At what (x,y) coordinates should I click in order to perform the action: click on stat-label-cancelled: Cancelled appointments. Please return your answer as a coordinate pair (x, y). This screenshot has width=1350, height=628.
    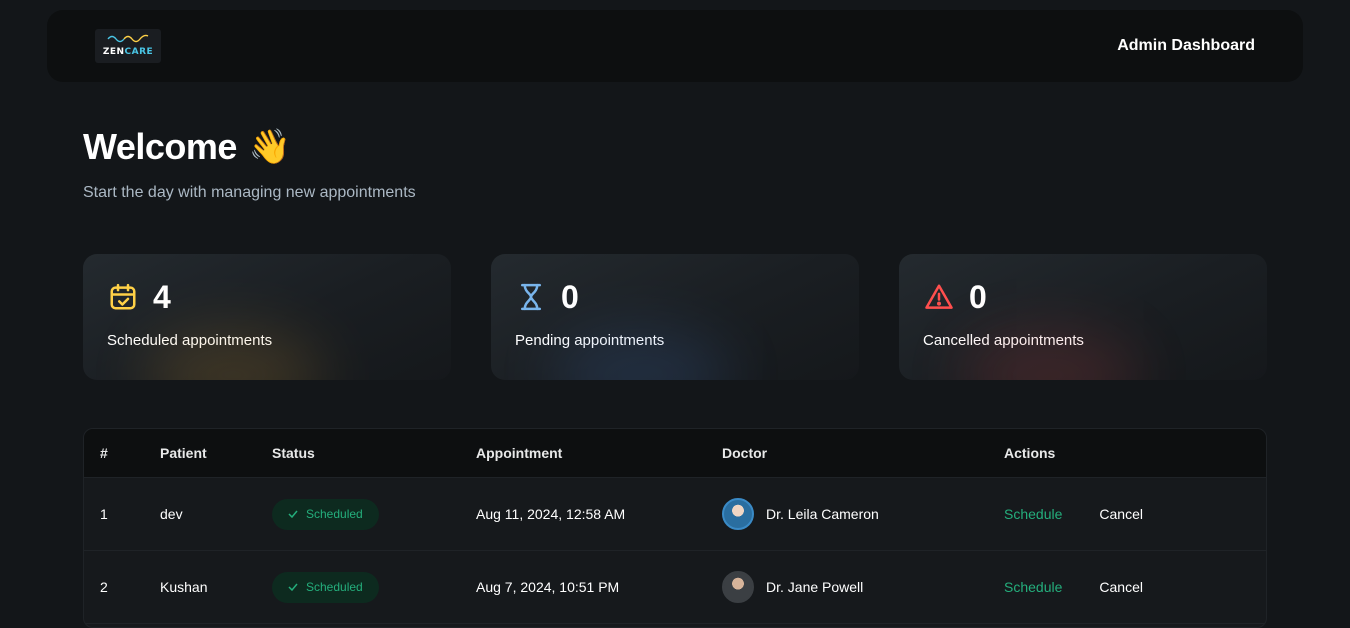
    Looking at the image, I should click on (1003, 340).